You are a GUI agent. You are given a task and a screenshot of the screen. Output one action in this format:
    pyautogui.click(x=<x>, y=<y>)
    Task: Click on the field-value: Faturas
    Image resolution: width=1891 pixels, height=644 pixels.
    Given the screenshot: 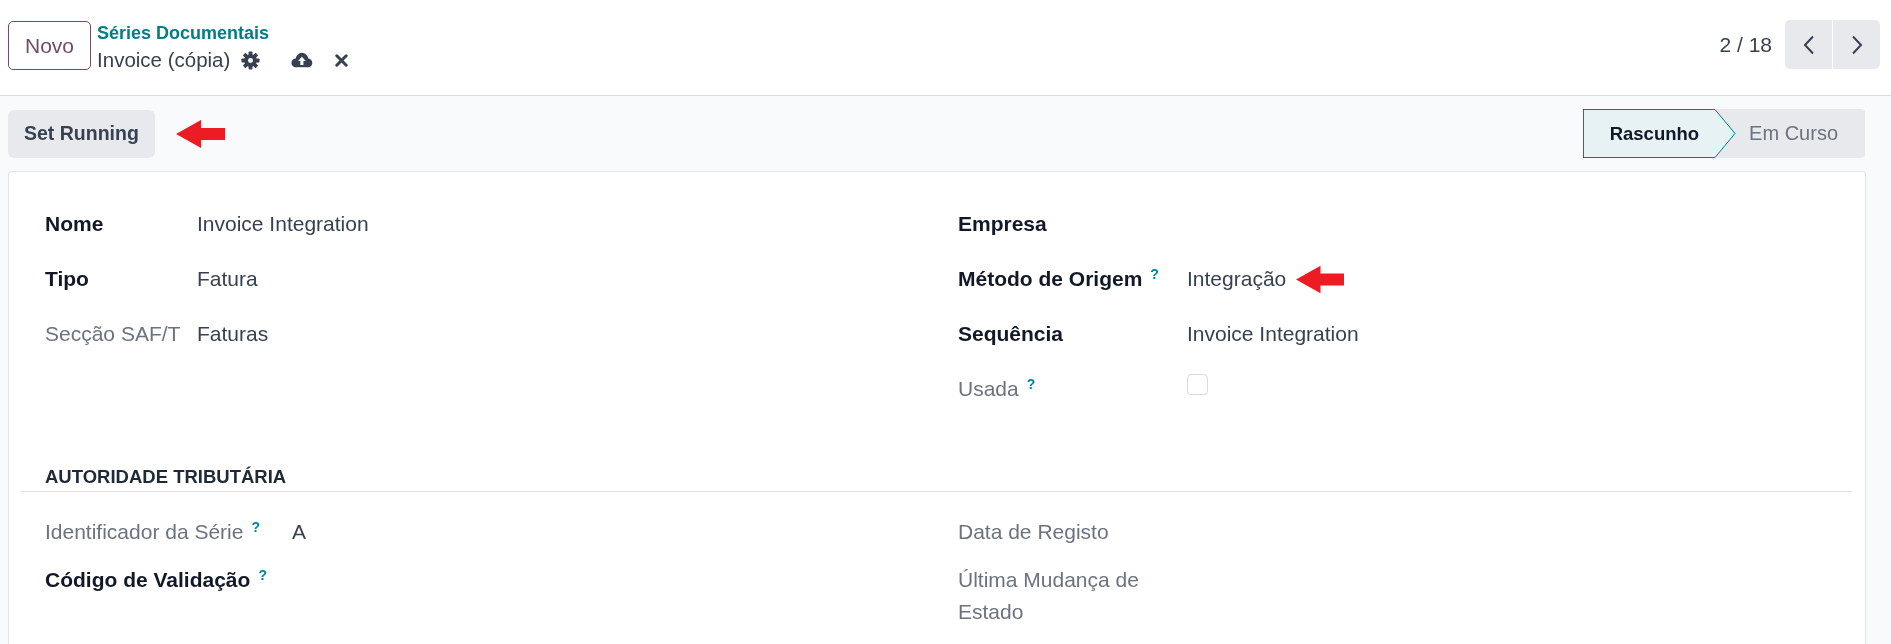 What is the action you would take?
    pyautogui.click(x=233, y=334)
    